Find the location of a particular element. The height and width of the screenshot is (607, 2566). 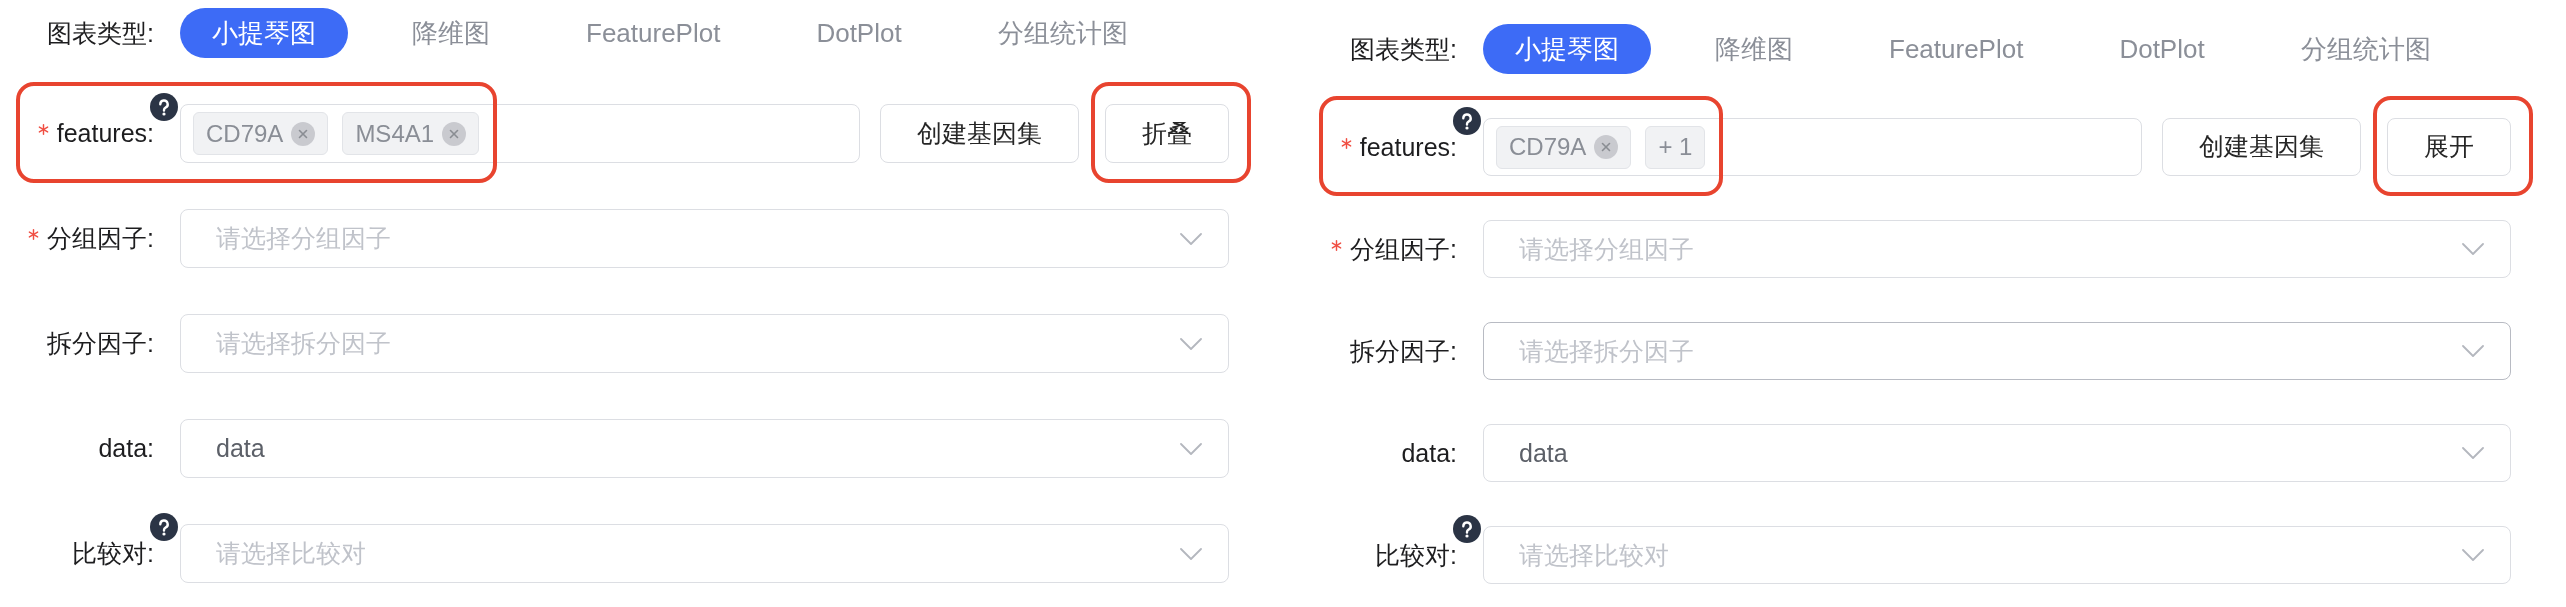

feature-tag: MS4A1 is located at coordinates (411, 133).